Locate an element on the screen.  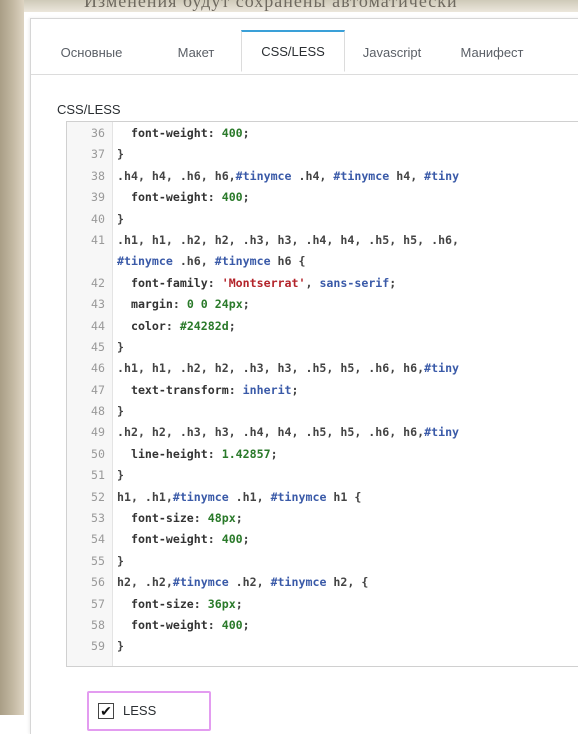
code-line: 47 text-transform: inherit; is located at coordinates (322, 390).